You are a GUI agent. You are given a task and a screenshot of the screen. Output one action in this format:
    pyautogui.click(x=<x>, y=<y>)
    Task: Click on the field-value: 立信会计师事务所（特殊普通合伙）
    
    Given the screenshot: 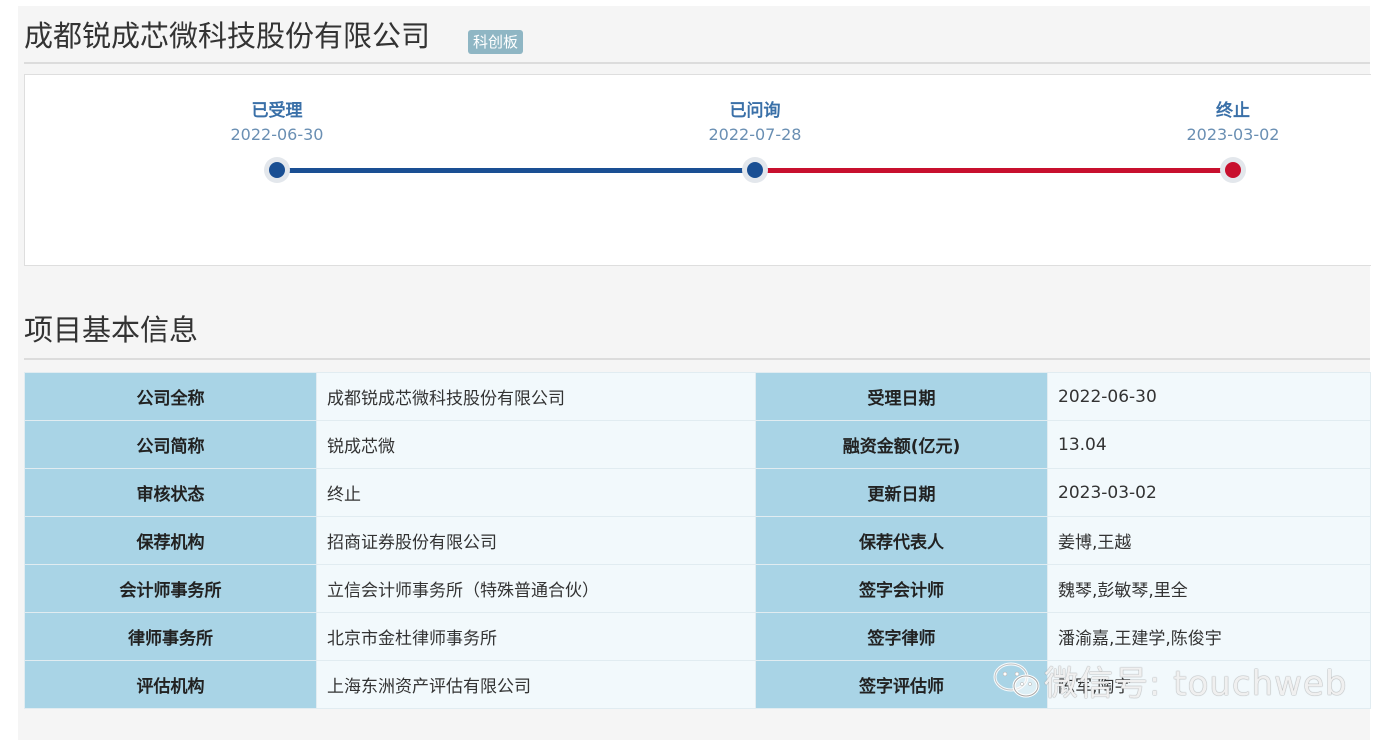 What is the action you would take?
    pyautogui.click(x=536, y=588)
    